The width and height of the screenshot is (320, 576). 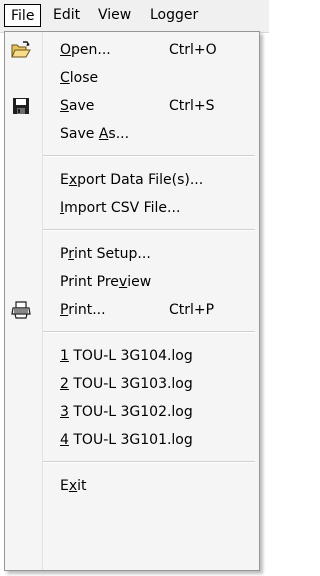 I want to click on menu-edit-label: Edit, so click(x=67, y=15).